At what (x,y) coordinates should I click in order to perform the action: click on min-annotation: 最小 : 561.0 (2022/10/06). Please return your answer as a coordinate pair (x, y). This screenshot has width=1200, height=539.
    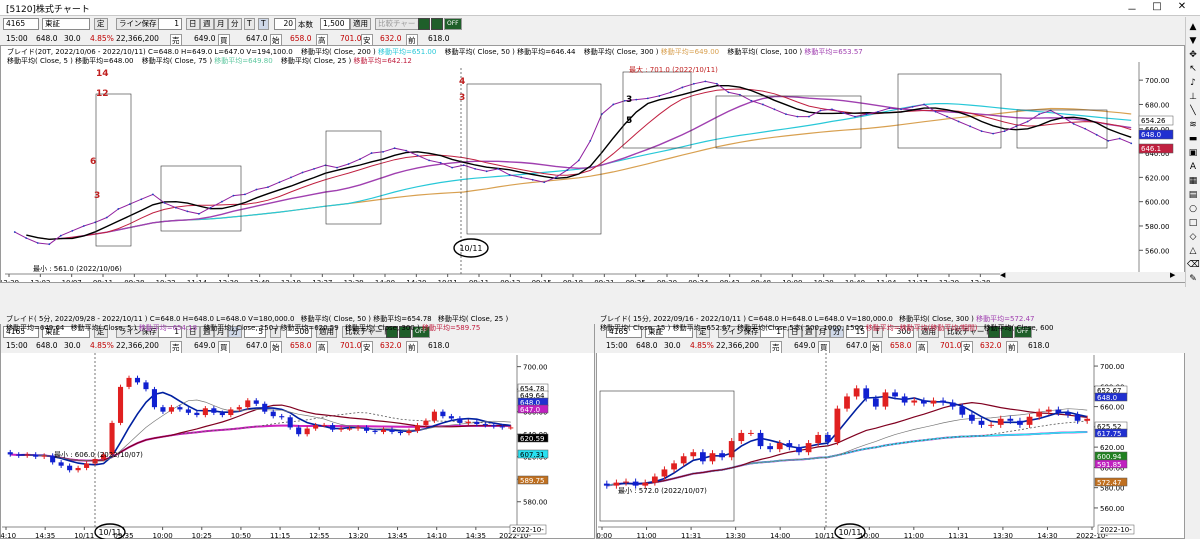
    Looking at the image, I should click on (77, 268).